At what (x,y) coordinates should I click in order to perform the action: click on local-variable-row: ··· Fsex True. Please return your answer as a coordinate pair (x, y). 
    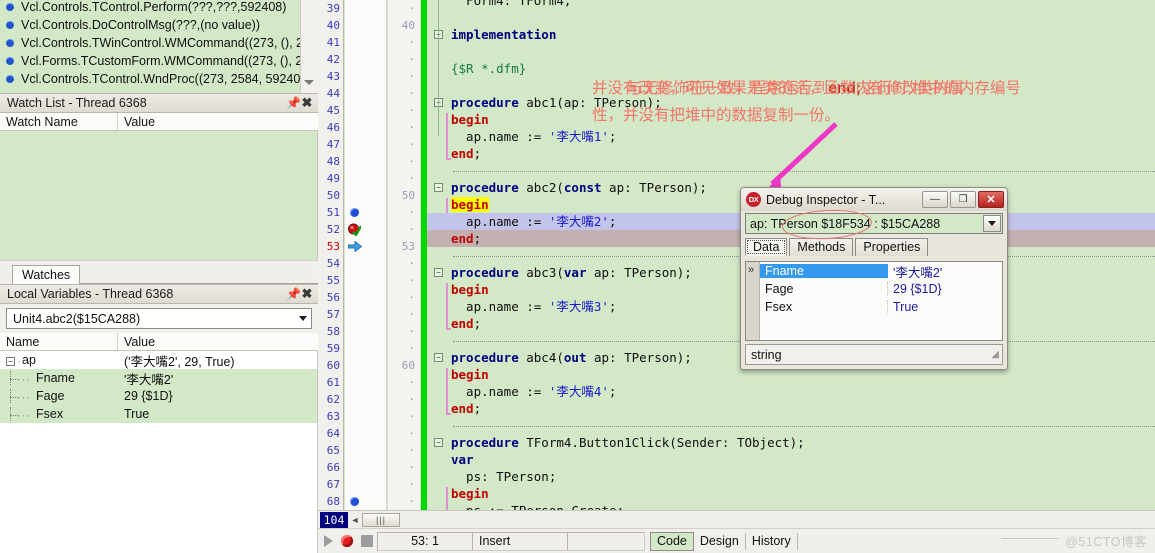
    Looking at the image, I should click on (158, 414).